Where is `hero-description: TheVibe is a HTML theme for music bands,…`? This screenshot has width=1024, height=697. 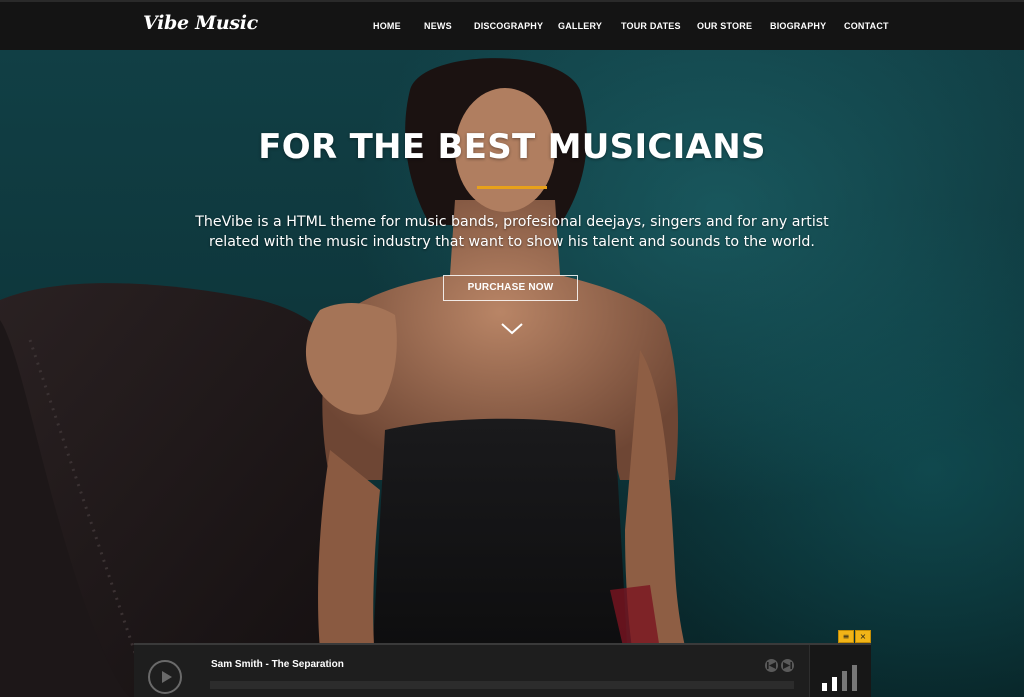
hero-description: TheVibe is a HTML theme for music bands,… is located at coordinates (512, 232).